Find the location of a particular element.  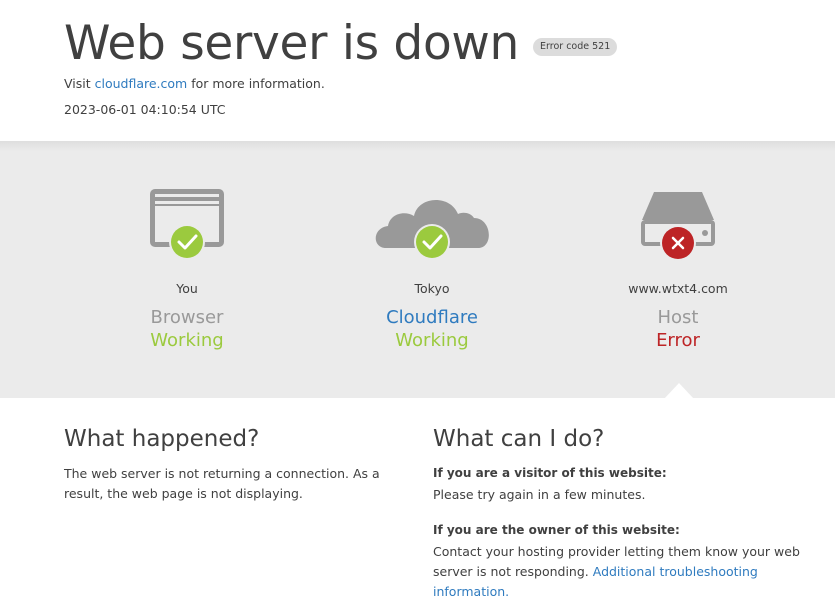

visit-prefix: Visit is located at coordinates (79, 83).